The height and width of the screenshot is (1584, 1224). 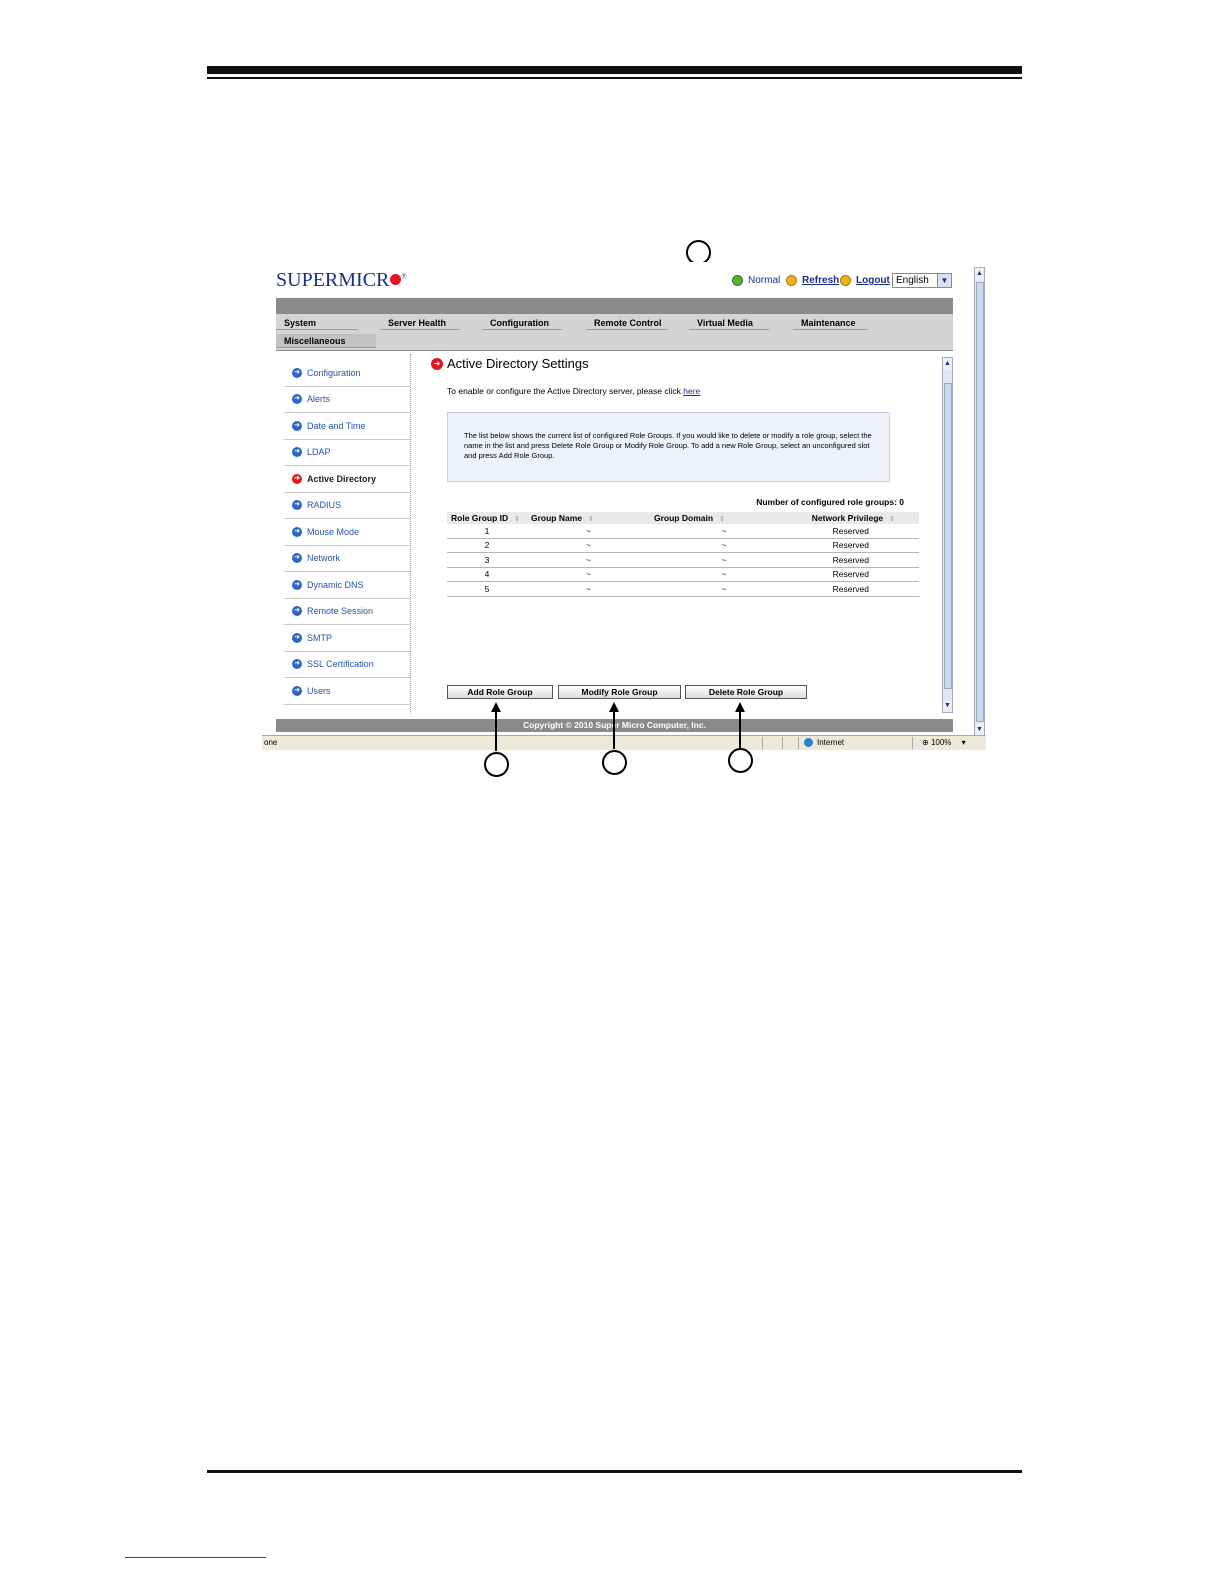 I want to click on refresh-link-group: Refresh, so click(x=812, y=280).